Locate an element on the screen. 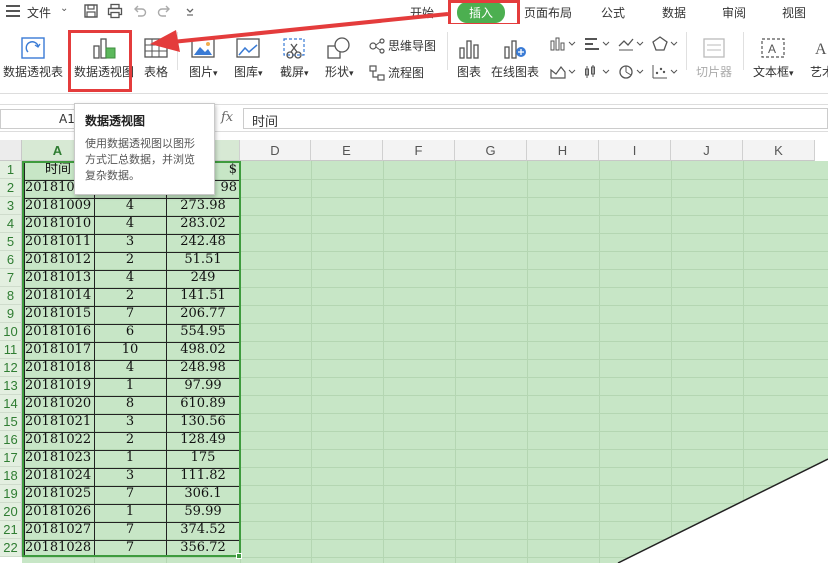 This screenshot has width=828, height=563. bar-horizontal-chart-icon is located at coordinates (597, 44).